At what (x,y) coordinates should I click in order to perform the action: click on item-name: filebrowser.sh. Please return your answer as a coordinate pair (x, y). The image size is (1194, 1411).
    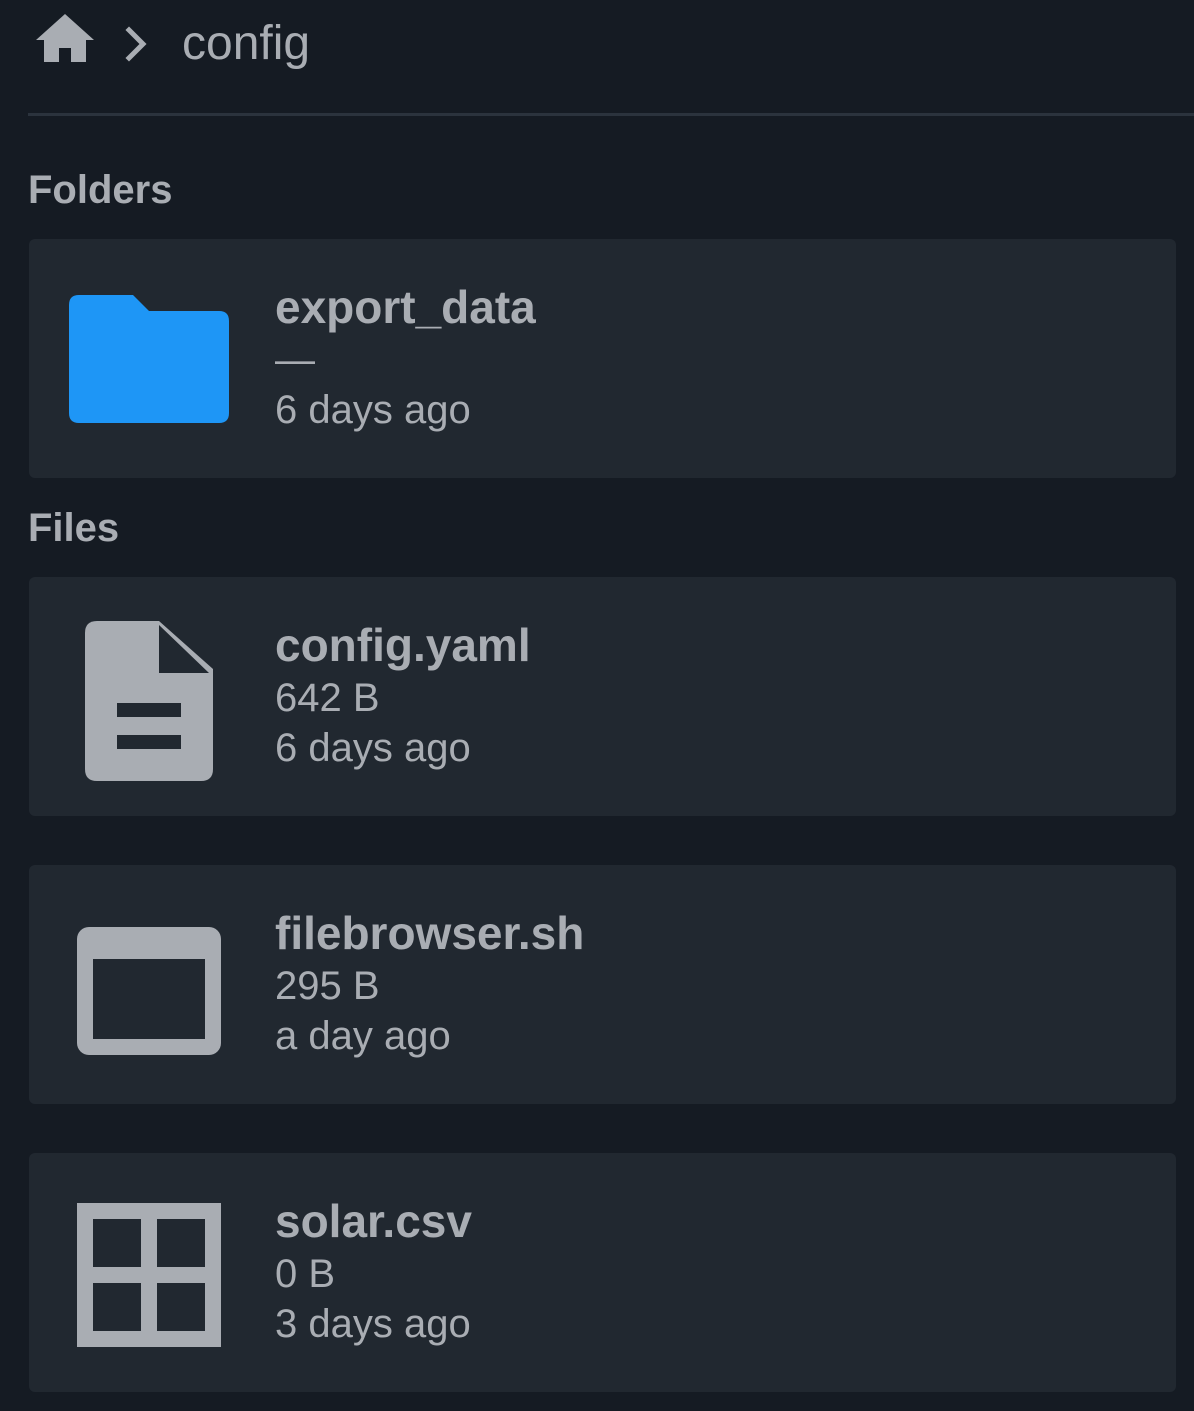
    Looking at the image, I should click on (430, 933).